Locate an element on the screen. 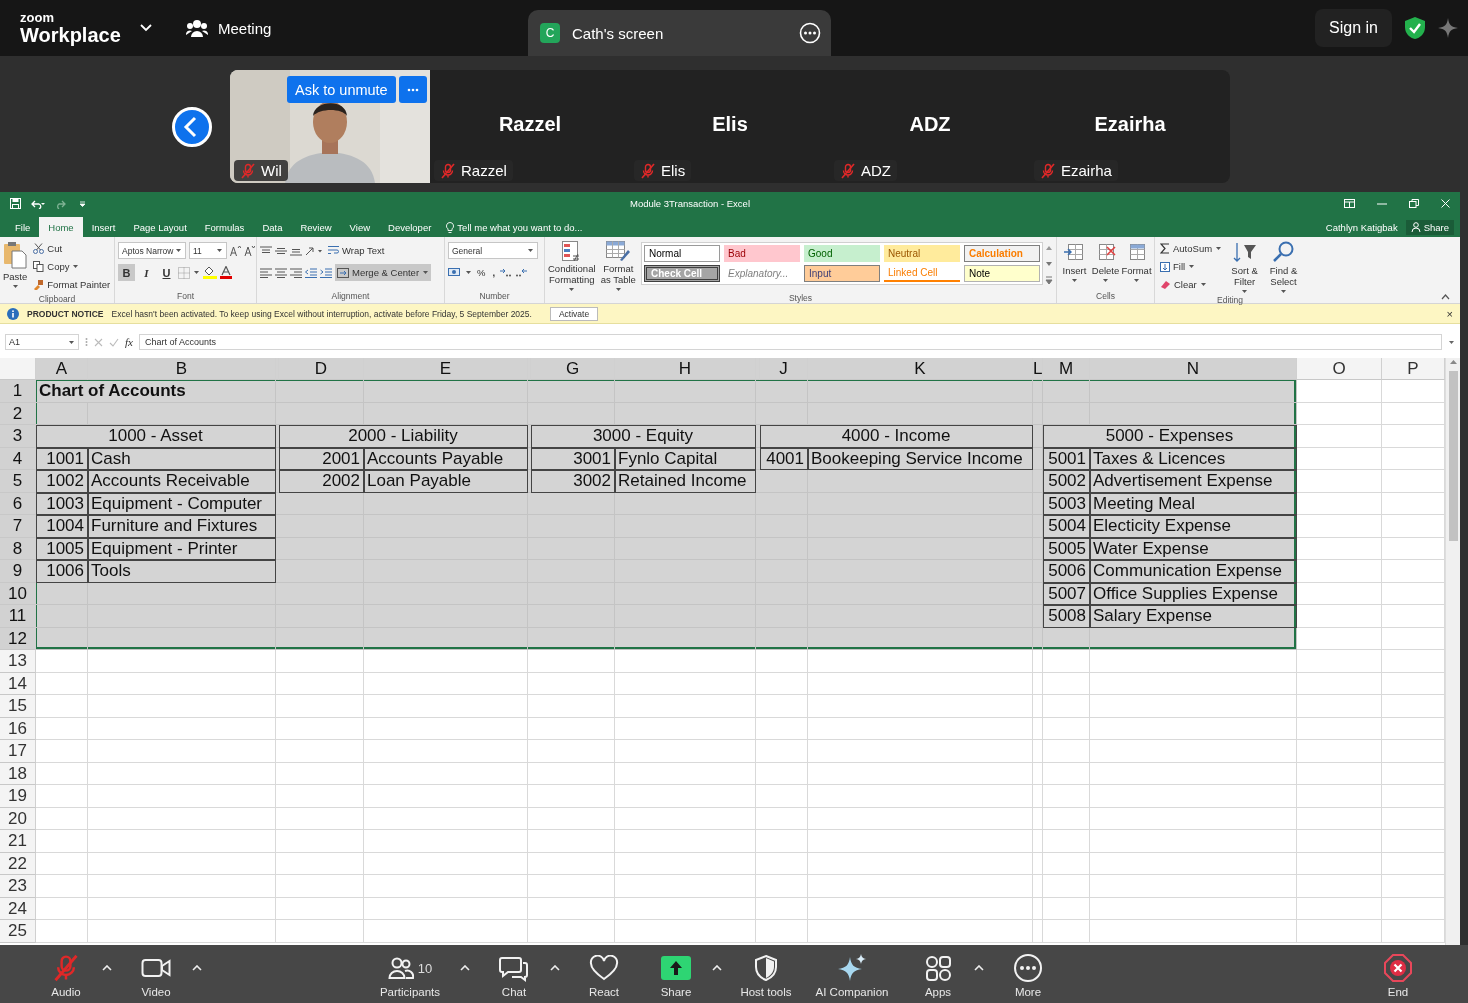  ask-to-unmute-button: Ask to unmute is located at coordinates (341, 89).